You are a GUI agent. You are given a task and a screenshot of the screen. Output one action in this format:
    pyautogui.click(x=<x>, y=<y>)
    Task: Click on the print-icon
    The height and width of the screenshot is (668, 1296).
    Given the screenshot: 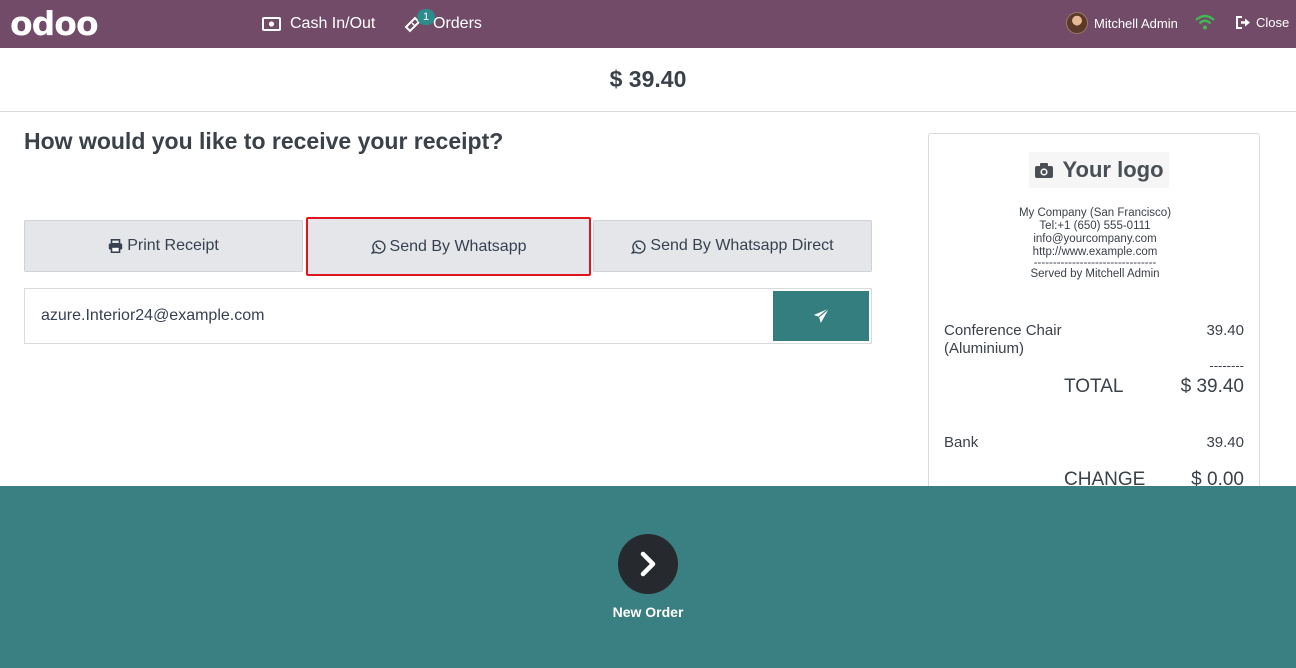 What is the action you would take?
    pyautogui.click(x=116, y=246)
    